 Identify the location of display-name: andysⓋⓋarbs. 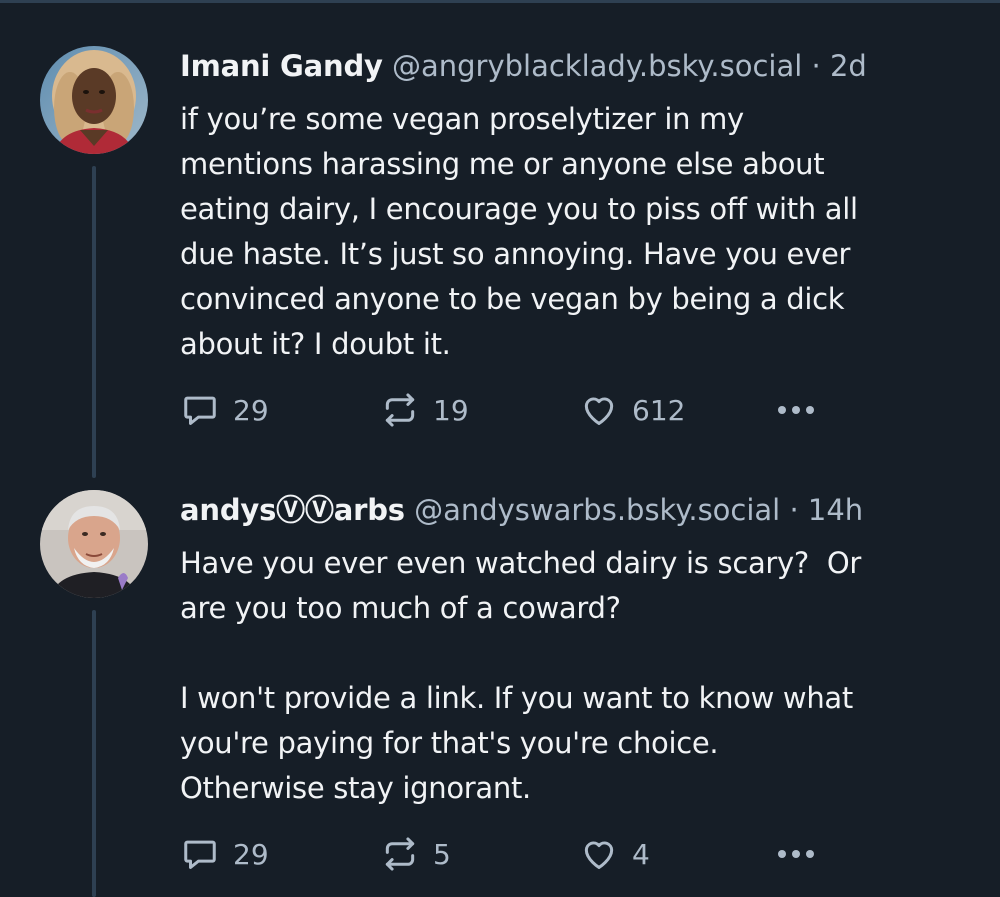
(292, 510).